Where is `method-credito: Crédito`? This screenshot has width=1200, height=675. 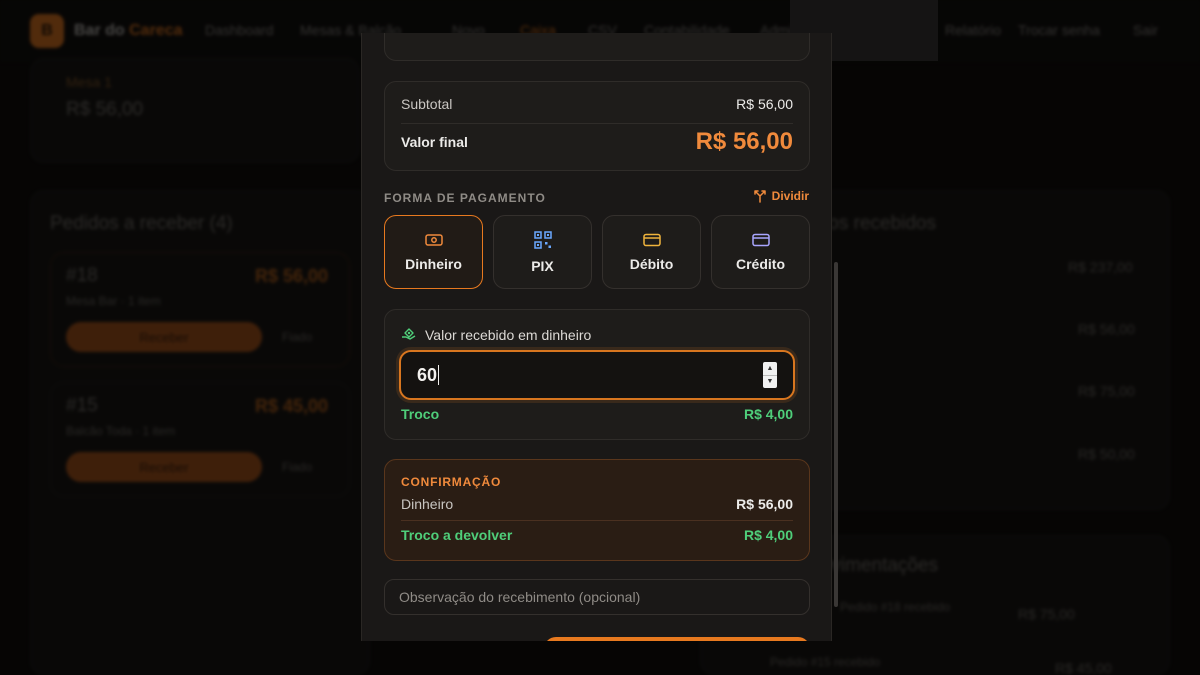
method-credito: Crédito is located at coordinates (760, 252).